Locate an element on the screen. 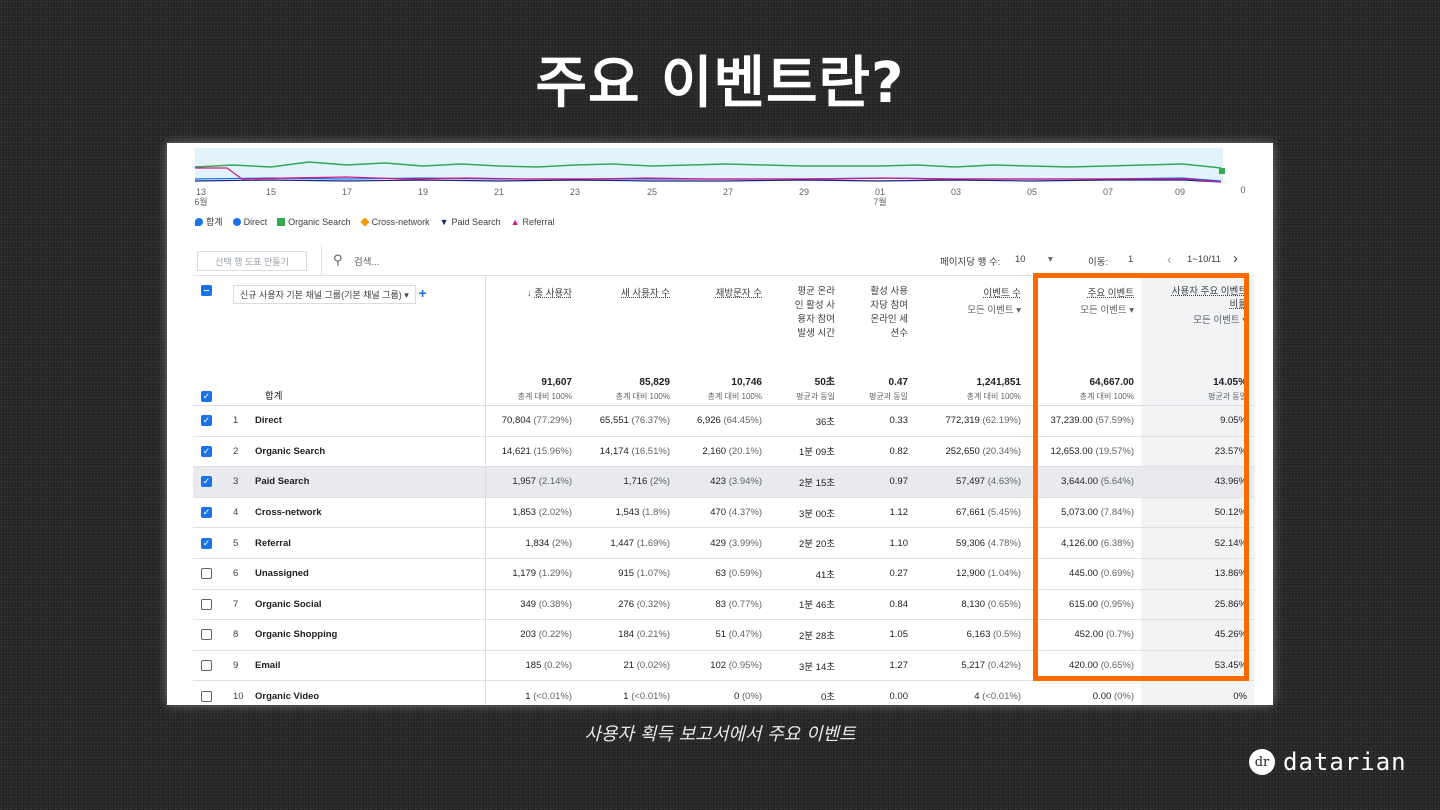  goto-input: 1 is located at coordinates (1130, 259).